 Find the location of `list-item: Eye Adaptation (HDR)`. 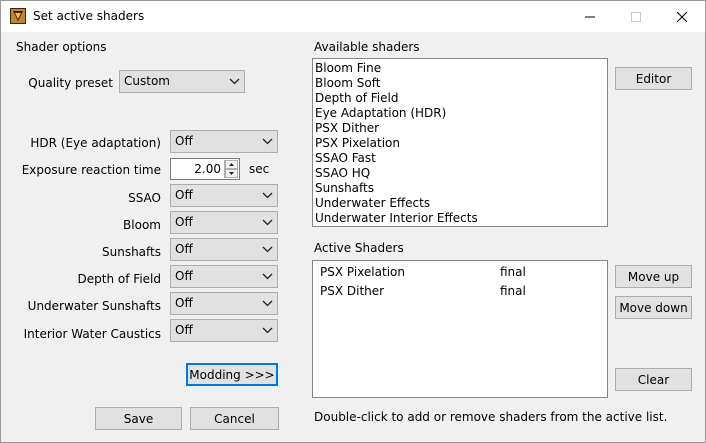

list-item: Eye Adaptation (HDR) is located at coordinates (380, 113).